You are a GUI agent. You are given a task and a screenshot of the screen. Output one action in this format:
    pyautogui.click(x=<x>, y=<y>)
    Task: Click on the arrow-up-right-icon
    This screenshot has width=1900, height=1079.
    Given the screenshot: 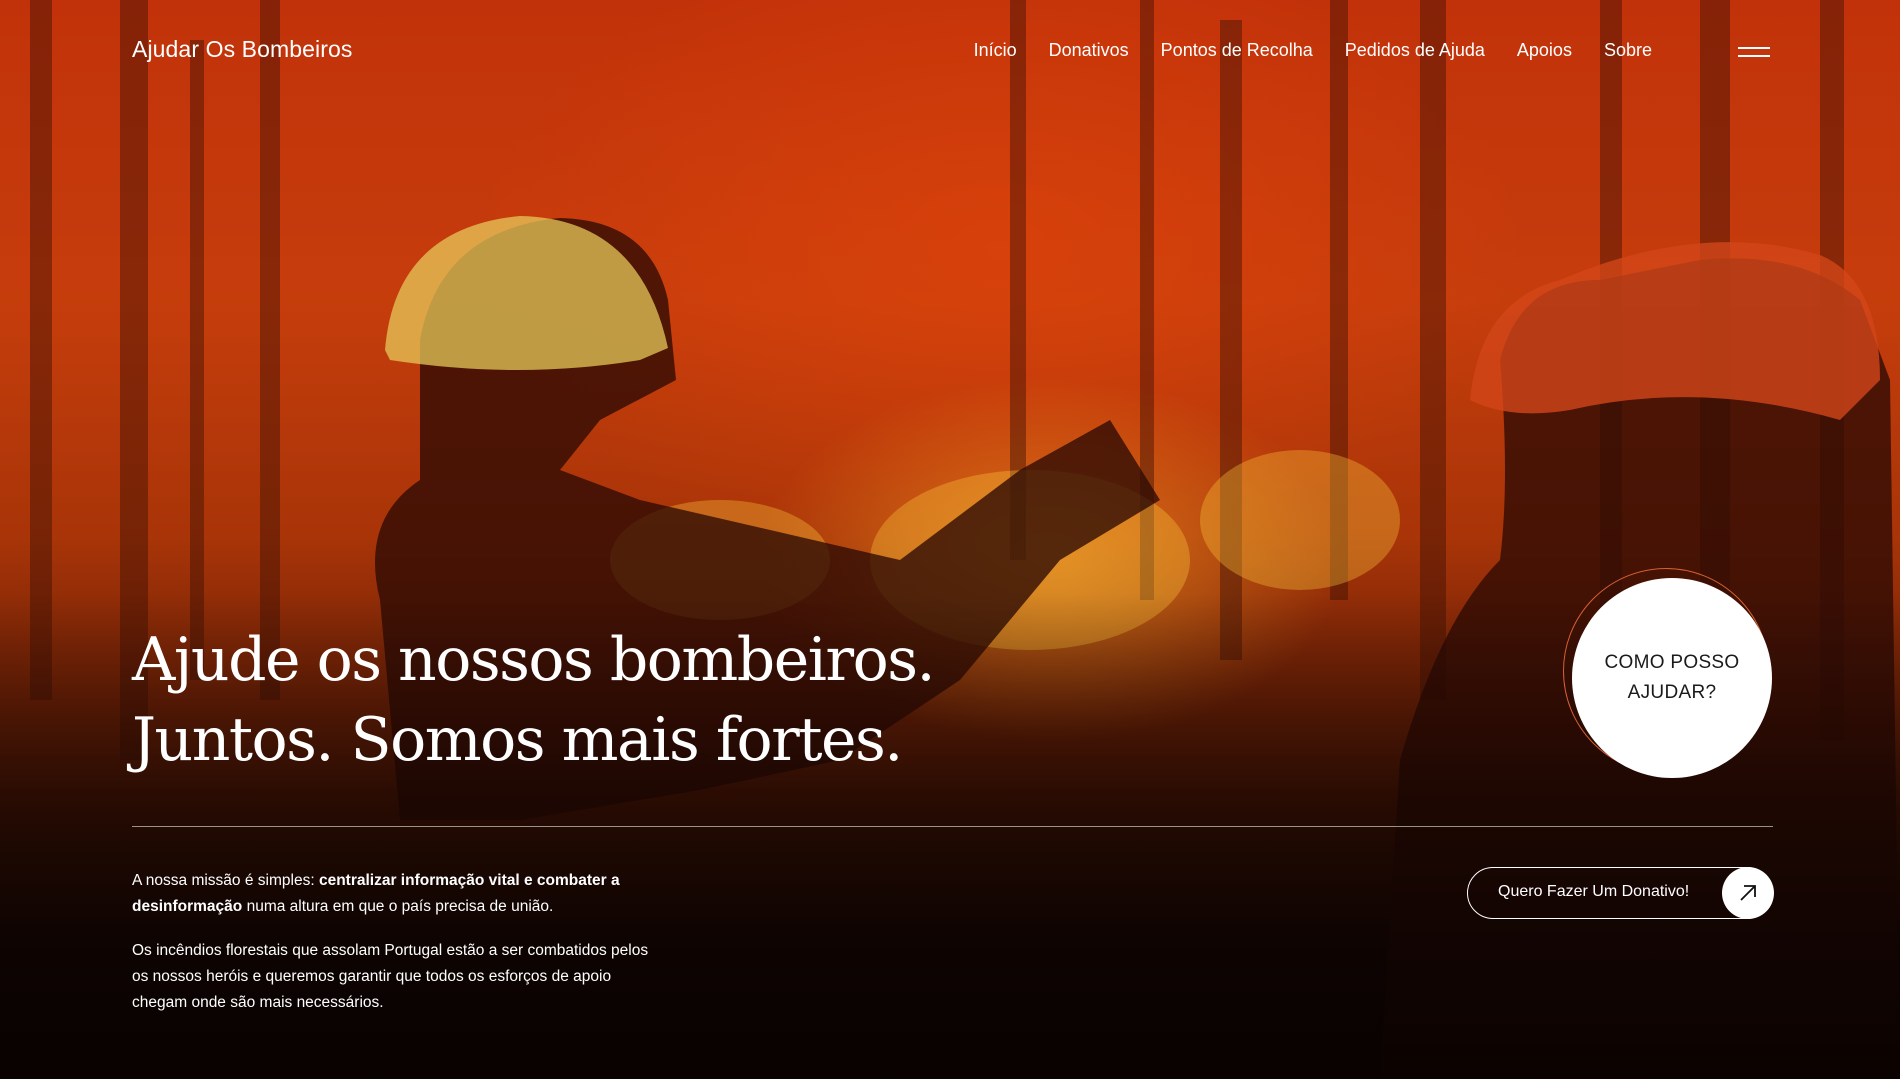 What is the action you would take?
    pyautogui.click(x=1747, y=892)
    